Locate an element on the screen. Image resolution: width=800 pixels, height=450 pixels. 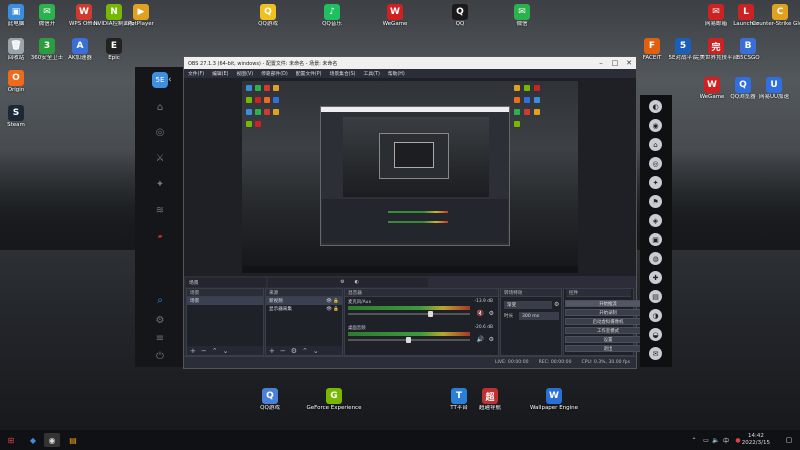
filter-icon: ⚙ is located at coordinates (342, 282).